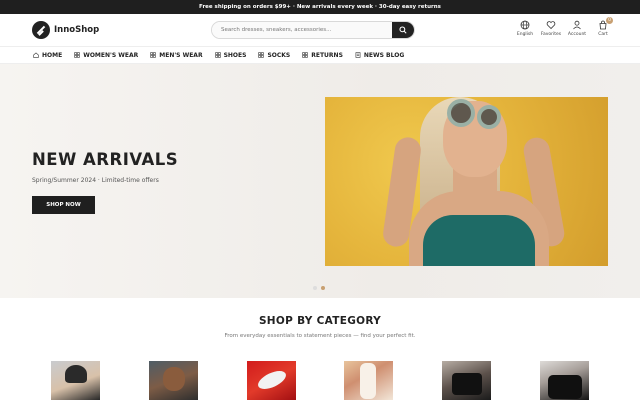 Image resolution: width=640 pixels, height=400 pixels. What do you see at coordinates (36, 55) in the screenshot?
I see `home-icon` at bounding box center [36, 55].